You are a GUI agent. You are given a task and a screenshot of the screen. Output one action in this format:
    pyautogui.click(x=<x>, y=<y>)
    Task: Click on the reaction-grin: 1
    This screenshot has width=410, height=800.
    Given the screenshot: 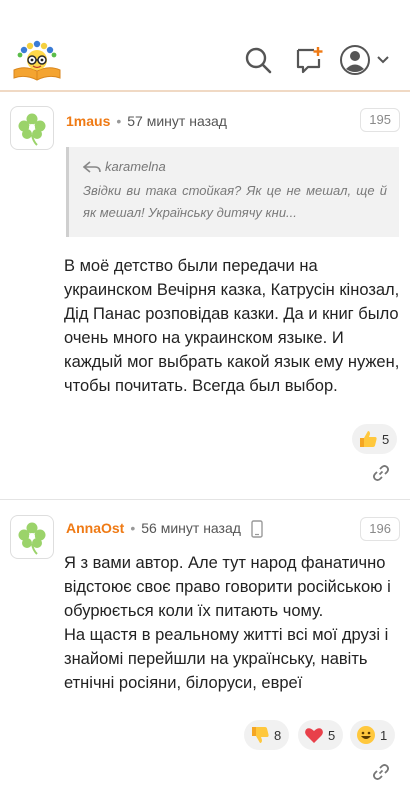 What is the action you would take?
    pyautogui.click(x=373, y=735)
    